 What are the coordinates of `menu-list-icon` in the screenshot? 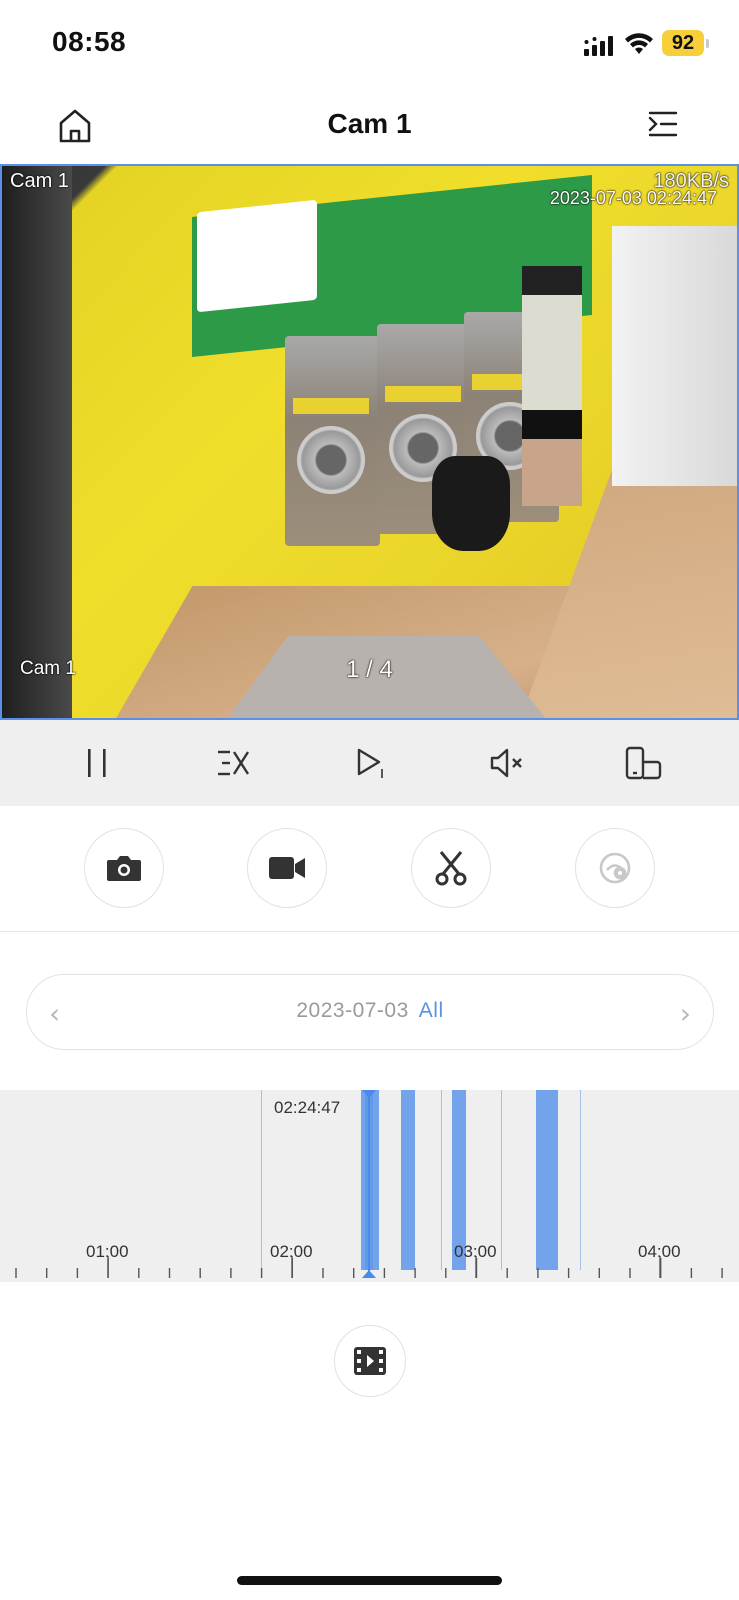 It's located at (663, 124).